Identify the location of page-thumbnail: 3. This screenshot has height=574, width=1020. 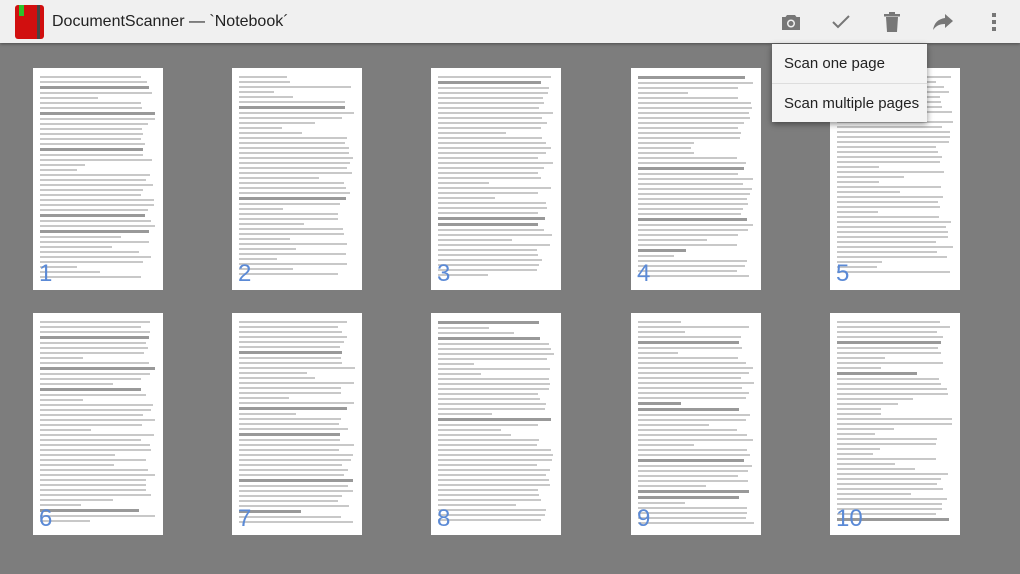
(496, 179).